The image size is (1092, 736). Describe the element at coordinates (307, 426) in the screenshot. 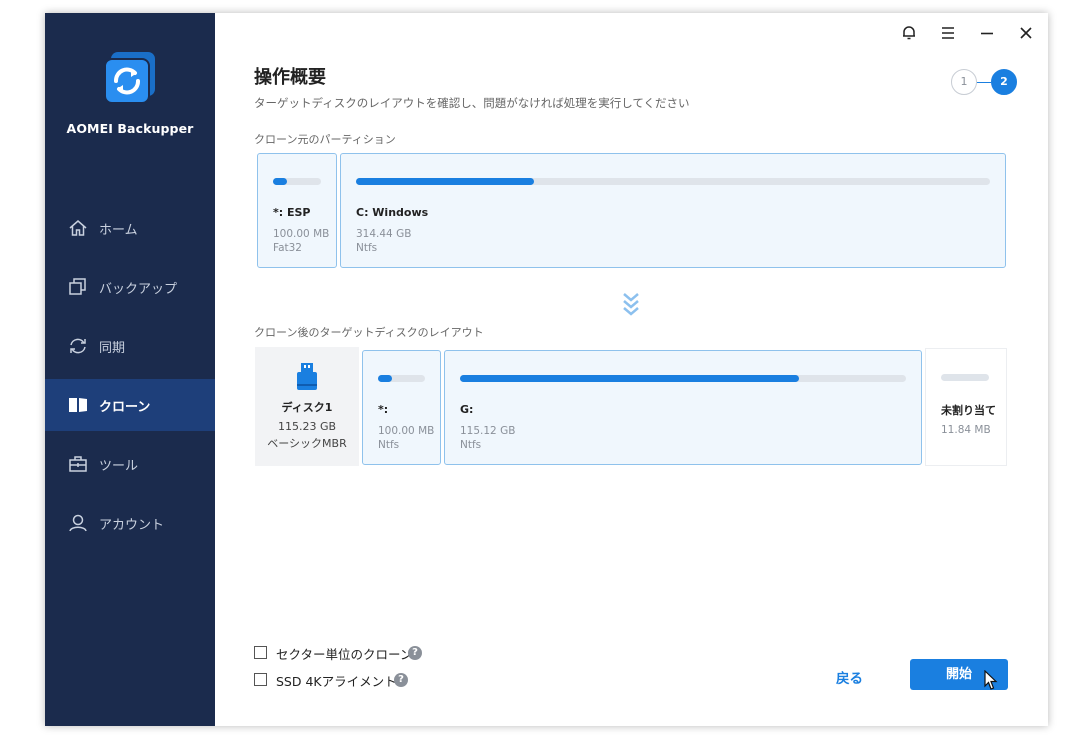

I see `disk-size: 115.23 GB` at that location.